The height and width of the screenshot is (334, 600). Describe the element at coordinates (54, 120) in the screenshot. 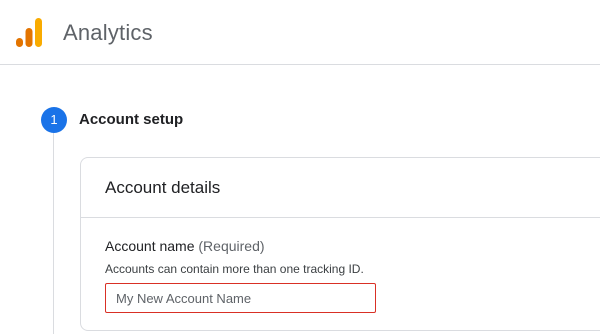

I see `step-number-badge: 1` at that location.